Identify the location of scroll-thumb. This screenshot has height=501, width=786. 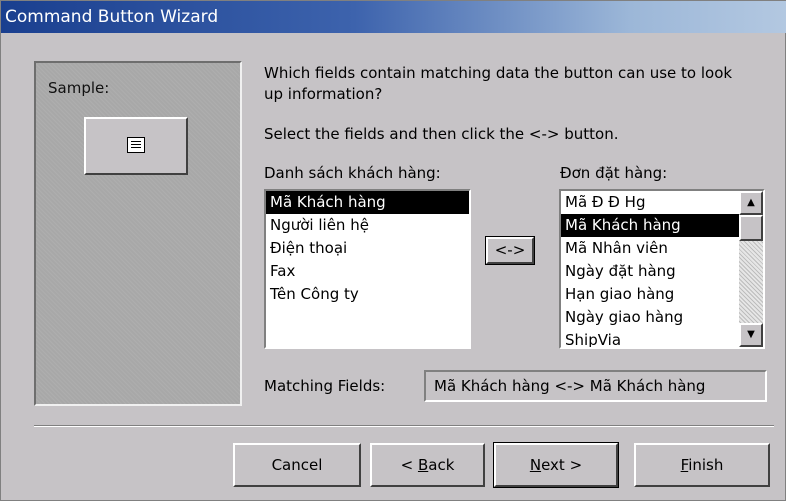
(751, 228).